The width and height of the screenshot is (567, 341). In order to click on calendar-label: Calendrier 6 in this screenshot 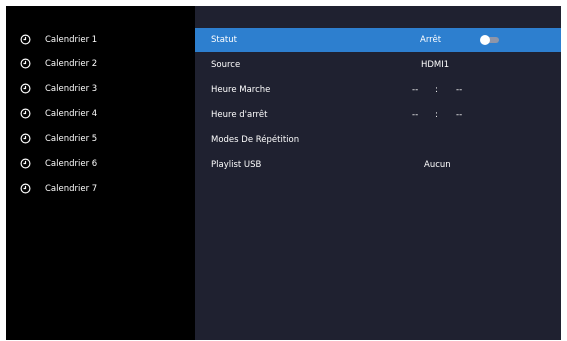, I will do `click(71, 164)`.